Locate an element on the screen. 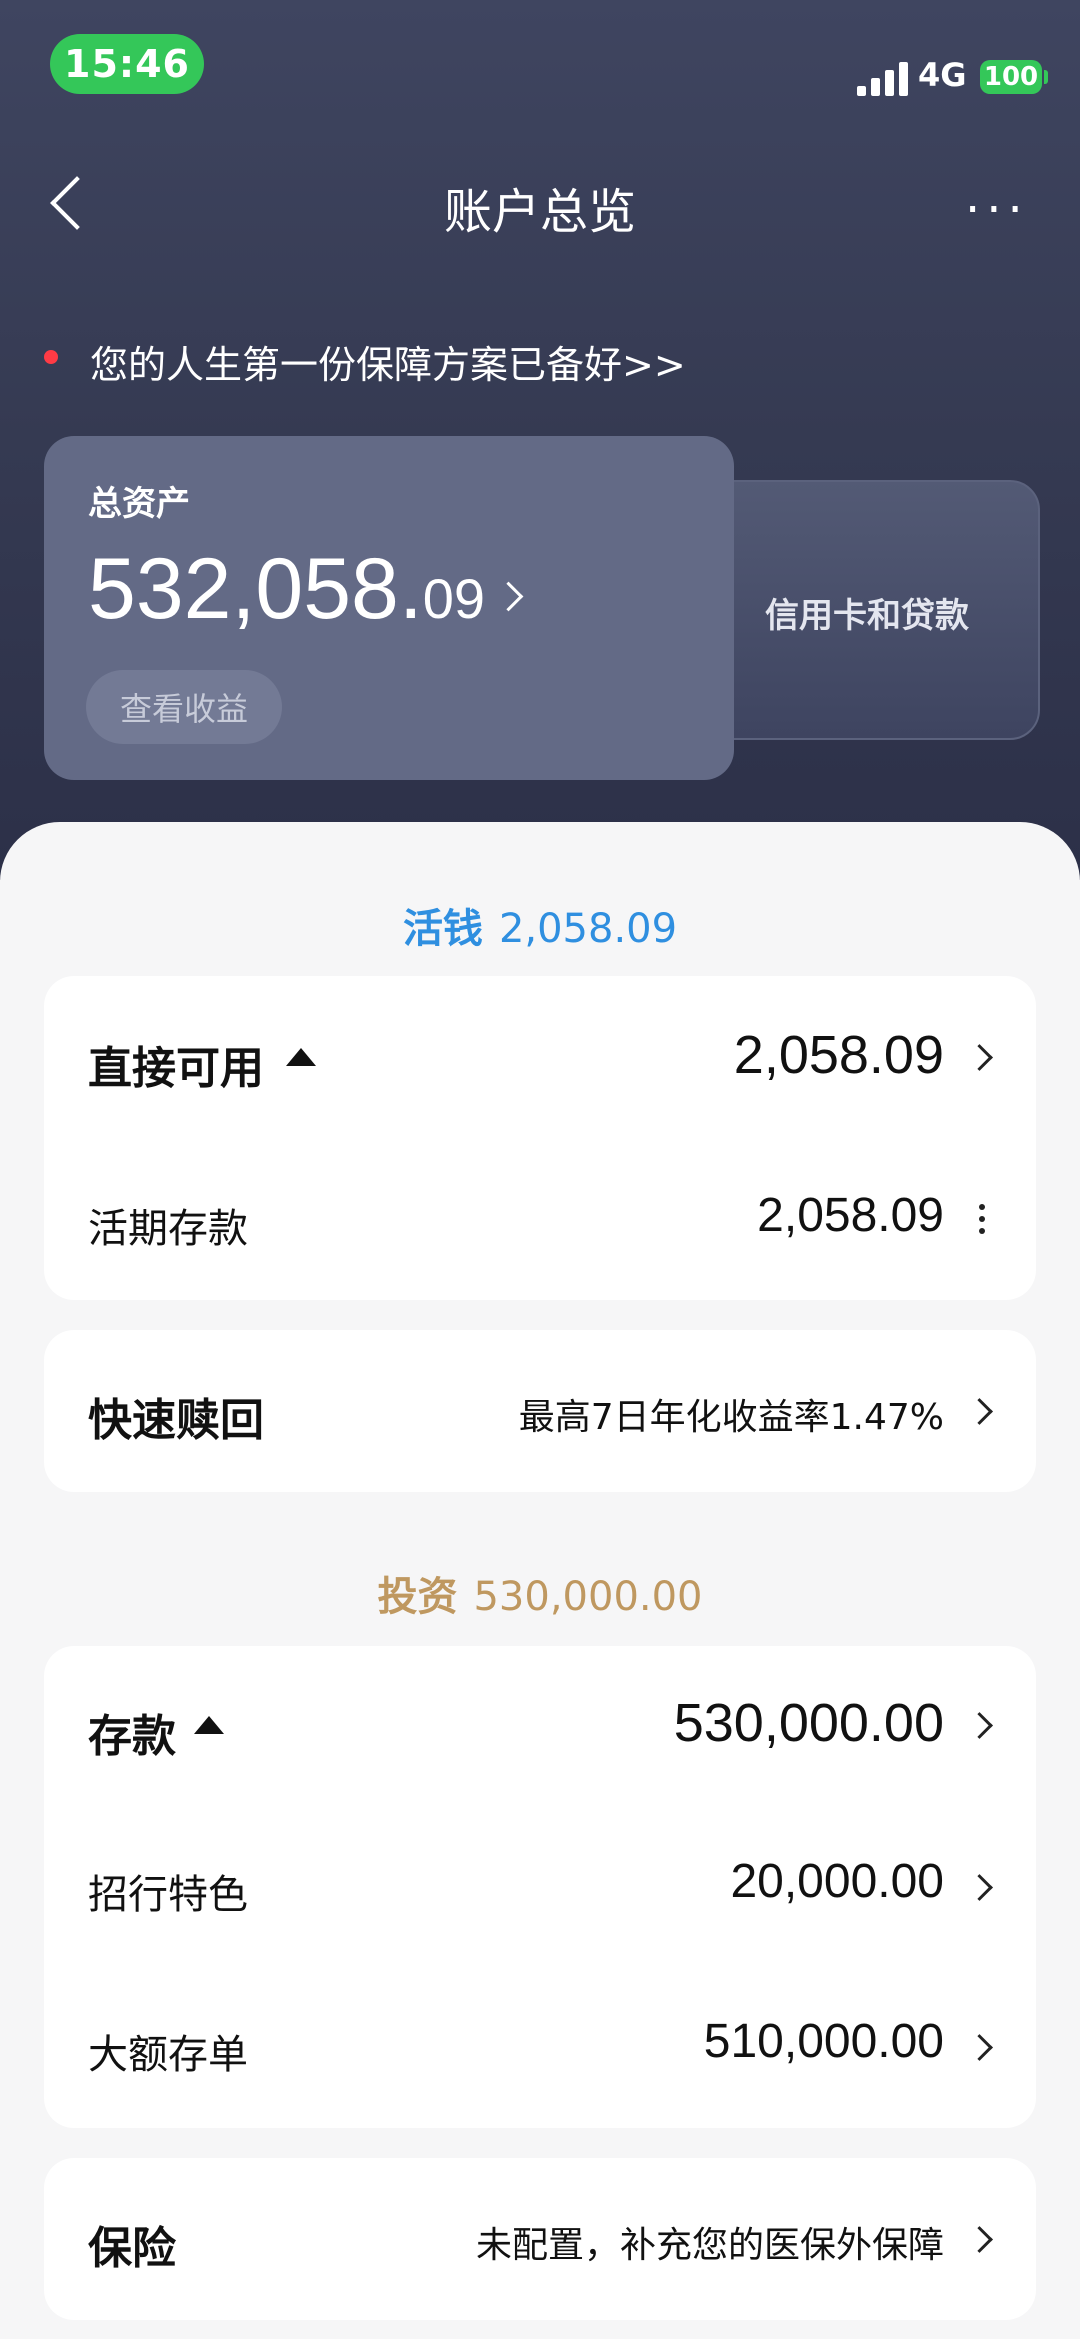 The image size is (1080, 2339). status-time: 15:46 is located at coordinates (127, 64).